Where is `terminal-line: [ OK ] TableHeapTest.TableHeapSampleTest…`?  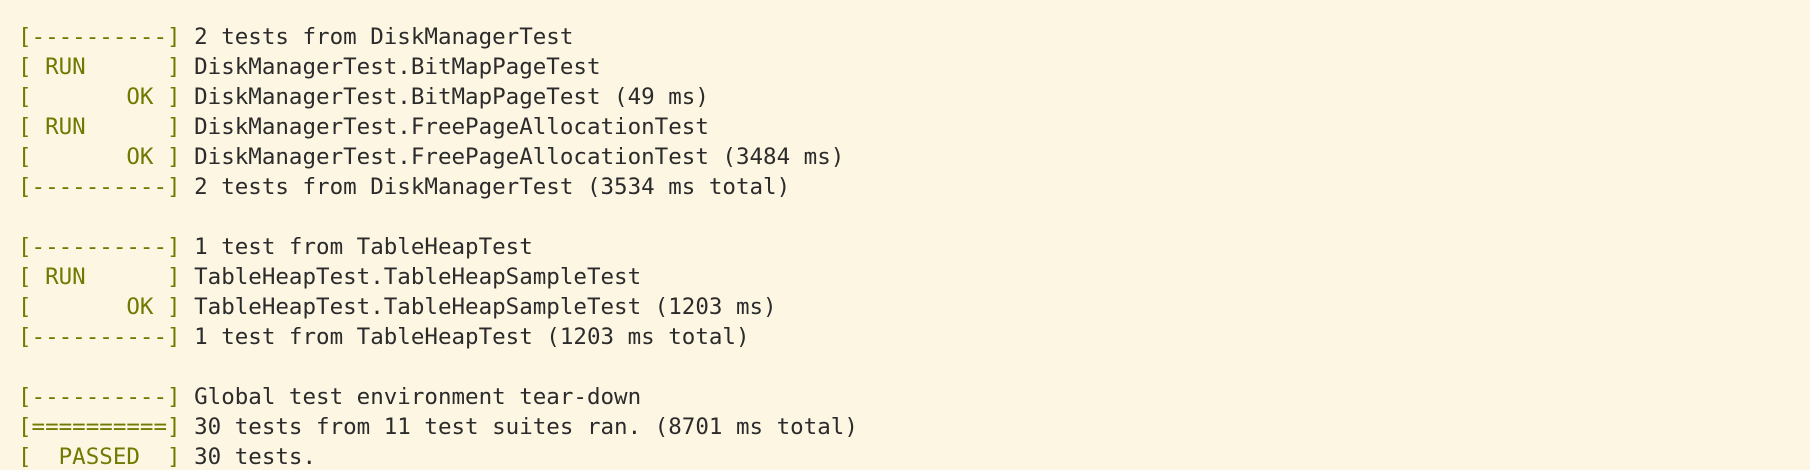
terminal-line: [ OK ] TableHeapTest.TableHeapSampleTest… is located at coordinates (914, 307).